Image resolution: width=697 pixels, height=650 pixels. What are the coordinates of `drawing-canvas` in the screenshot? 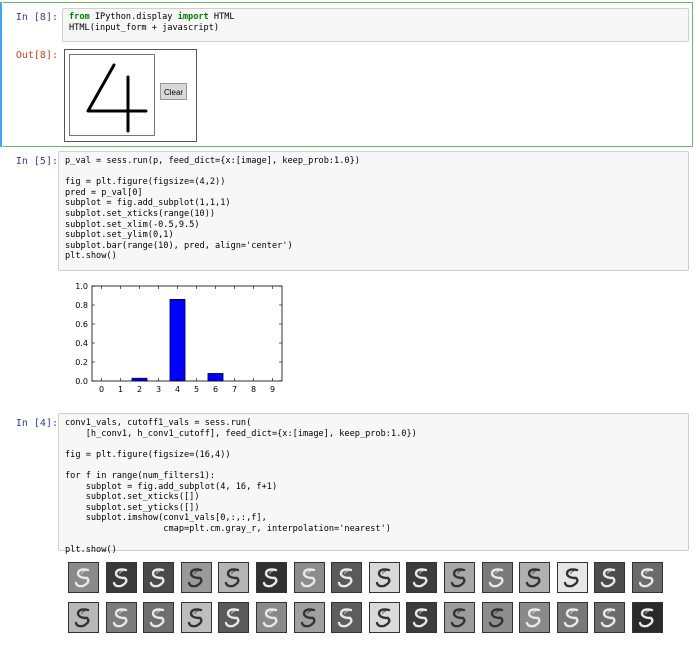 It's located at (112, 95).